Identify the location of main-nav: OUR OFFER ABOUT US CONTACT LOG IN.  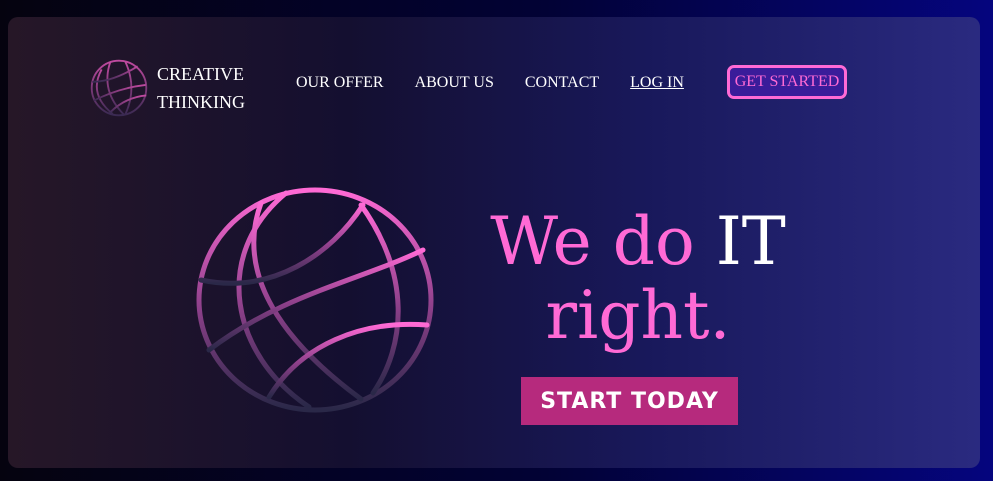
(506, 83).